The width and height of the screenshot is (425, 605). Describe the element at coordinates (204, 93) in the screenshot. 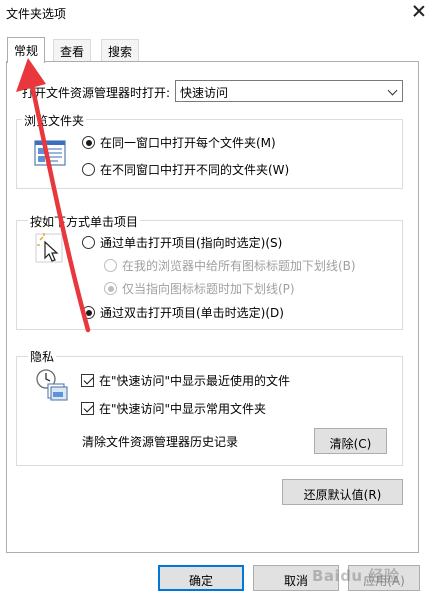

I see `open-explorer-value: 快速访问` at that location.